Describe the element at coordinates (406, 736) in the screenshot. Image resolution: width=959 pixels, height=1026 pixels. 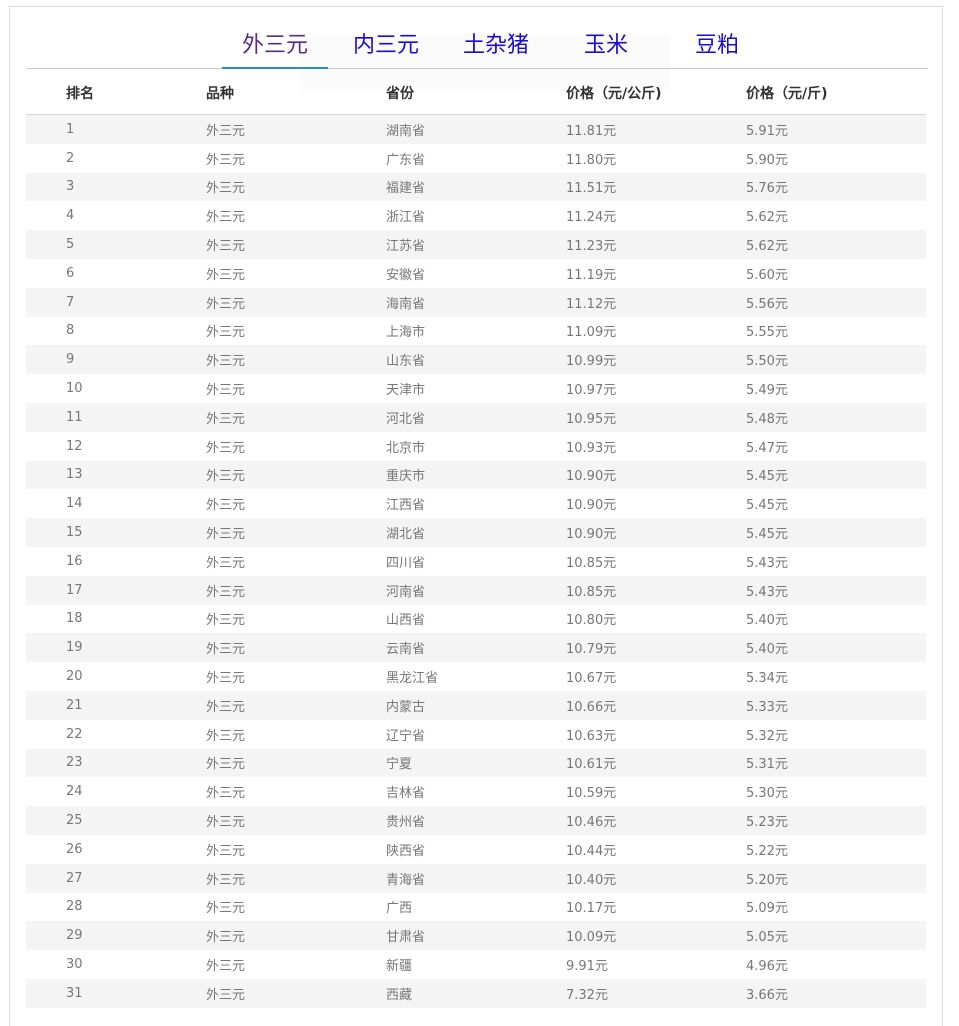
I see `cell-province: 辽宁省` at that location.